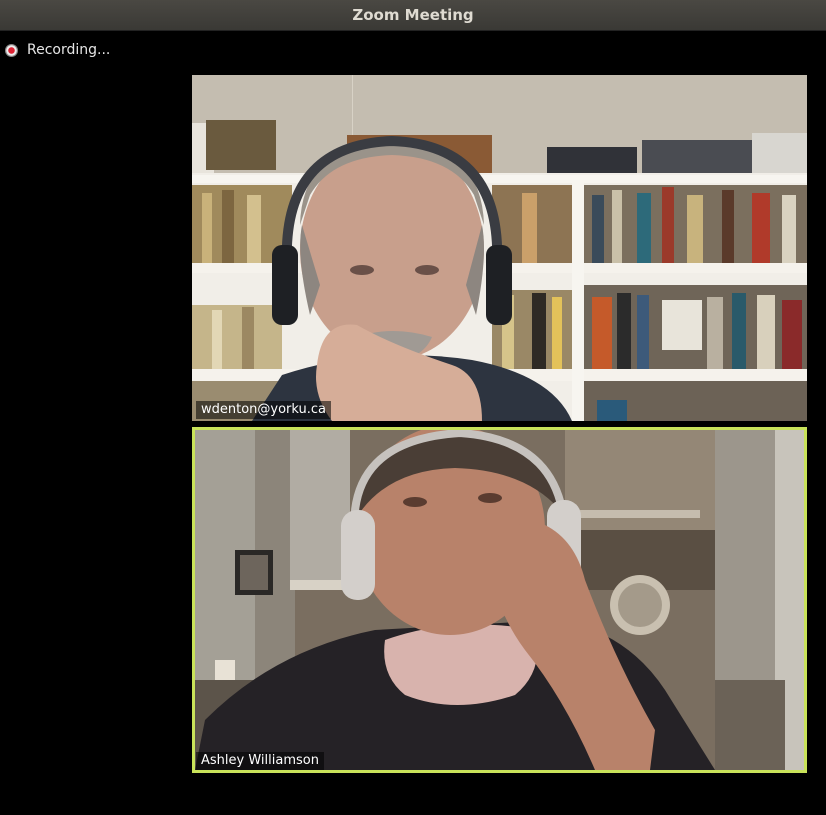 The image size is (826, 815). I want to click on window-titlebar: Zoom Meeting, so click(413, 15).